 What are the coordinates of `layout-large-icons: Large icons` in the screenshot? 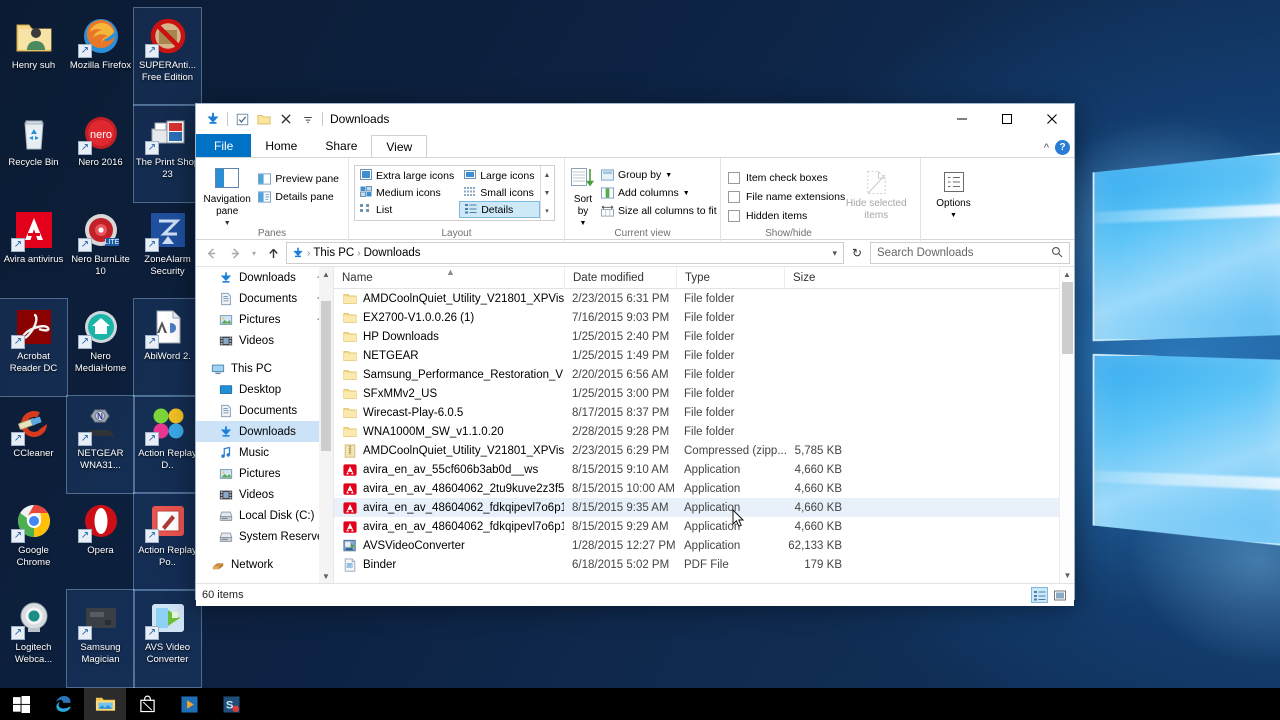 It's located at (499, 176).